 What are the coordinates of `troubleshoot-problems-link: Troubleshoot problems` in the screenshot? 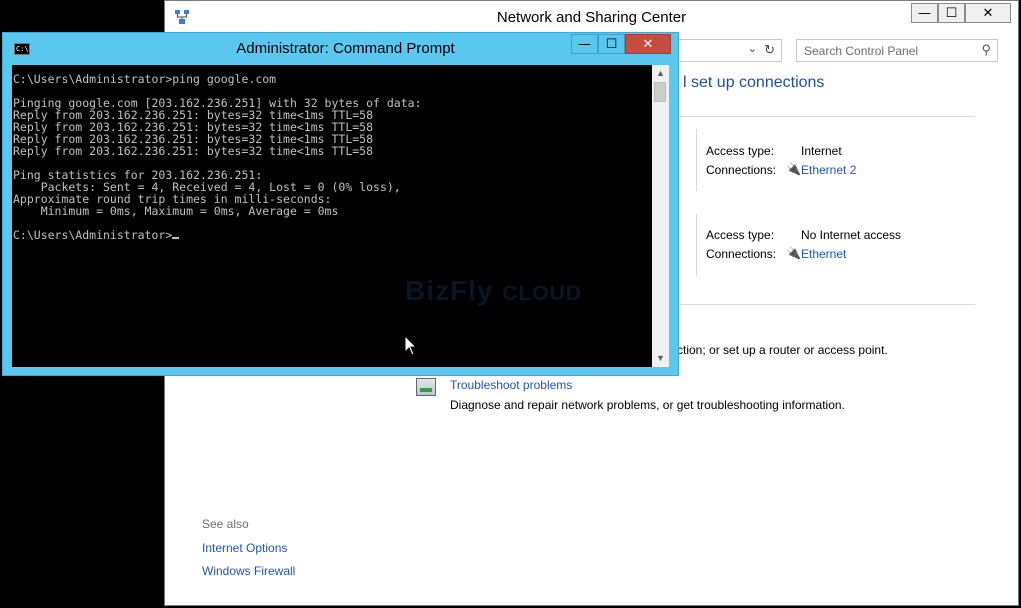 It's located at (511, 385).